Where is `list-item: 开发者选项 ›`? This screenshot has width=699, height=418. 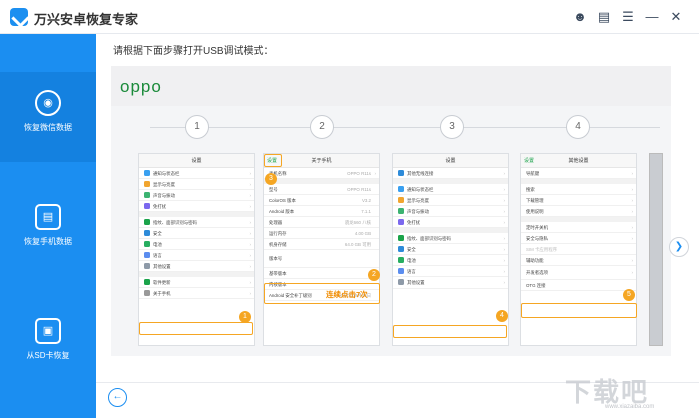
list-item: 开发者选项 › is located at coordinates (578, 273).